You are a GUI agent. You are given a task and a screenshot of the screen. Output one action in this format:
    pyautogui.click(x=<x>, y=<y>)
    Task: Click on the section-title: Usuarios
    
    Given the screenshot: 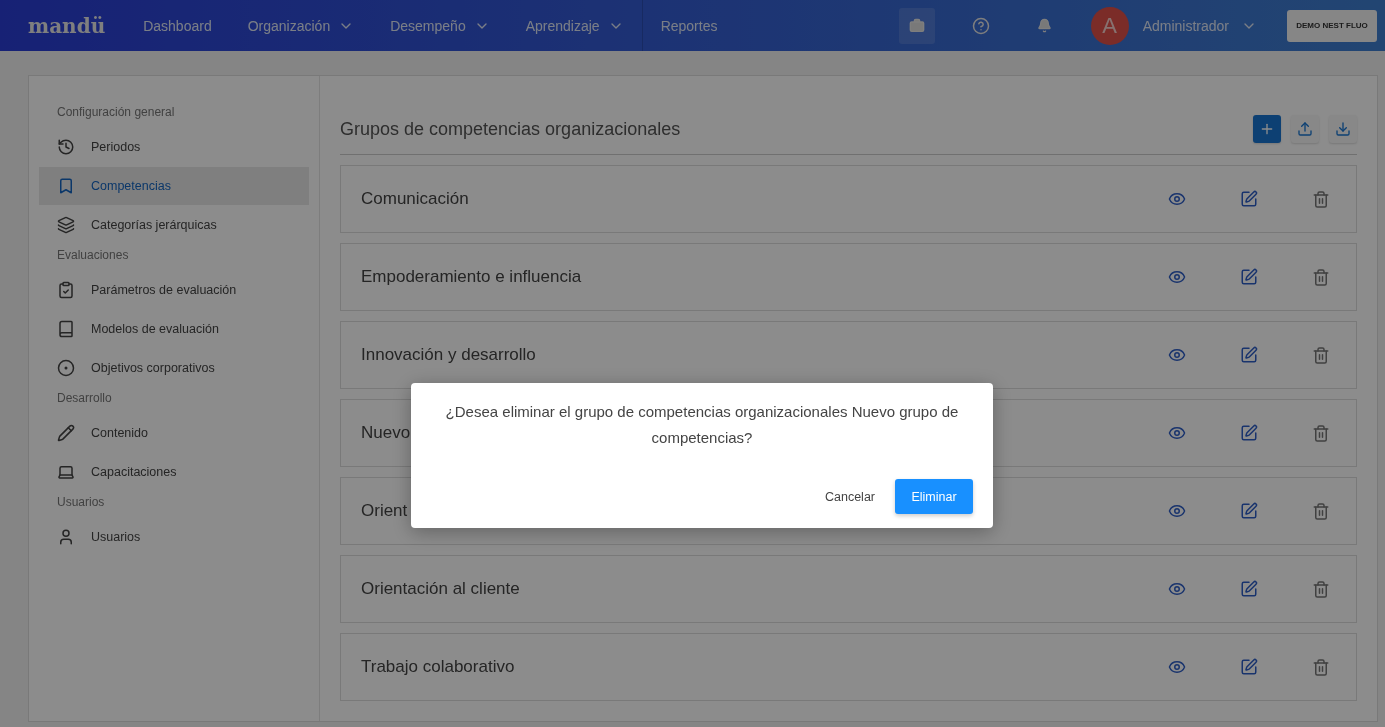 What is the action you would take?
    pyautogui.click(x=81, y=502)
    